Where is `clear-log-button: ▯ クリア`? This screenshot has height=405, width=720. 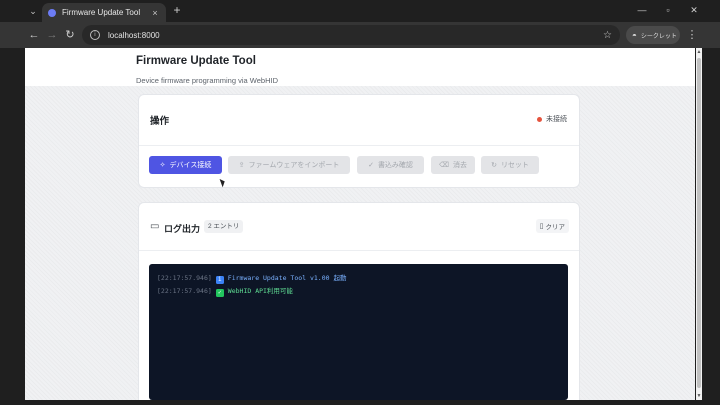
clear-log-button: ▯ クリア is located at coordinates (552, 226).